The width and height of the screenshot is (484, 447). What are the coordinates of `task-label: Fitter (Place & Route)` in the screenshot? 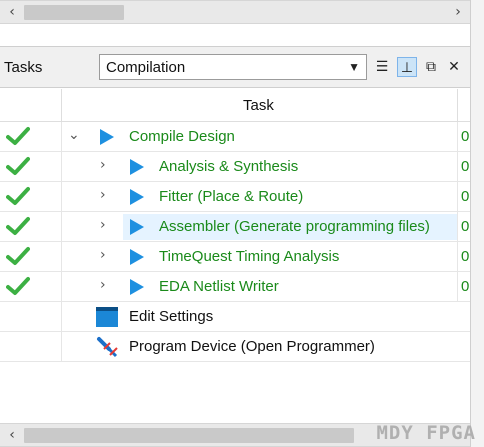 It's located at (231, 196).